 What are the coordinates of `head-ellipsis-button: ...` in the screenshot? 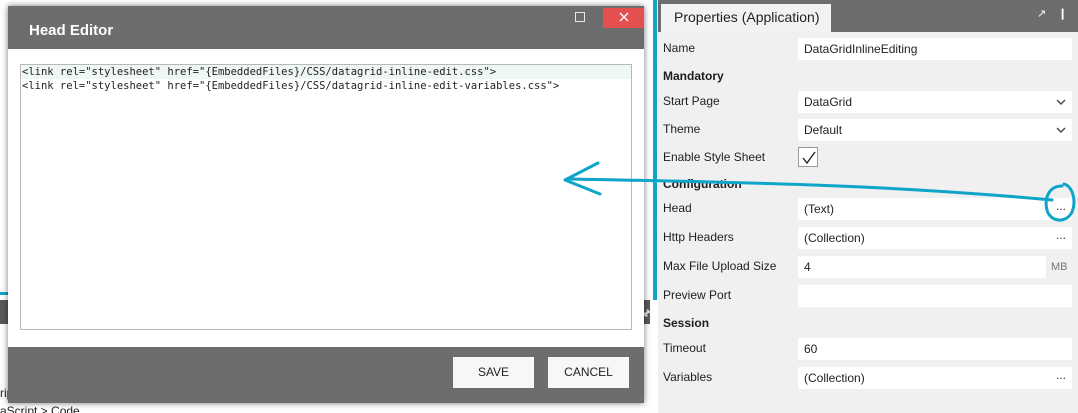 It's located at (1061, 206).